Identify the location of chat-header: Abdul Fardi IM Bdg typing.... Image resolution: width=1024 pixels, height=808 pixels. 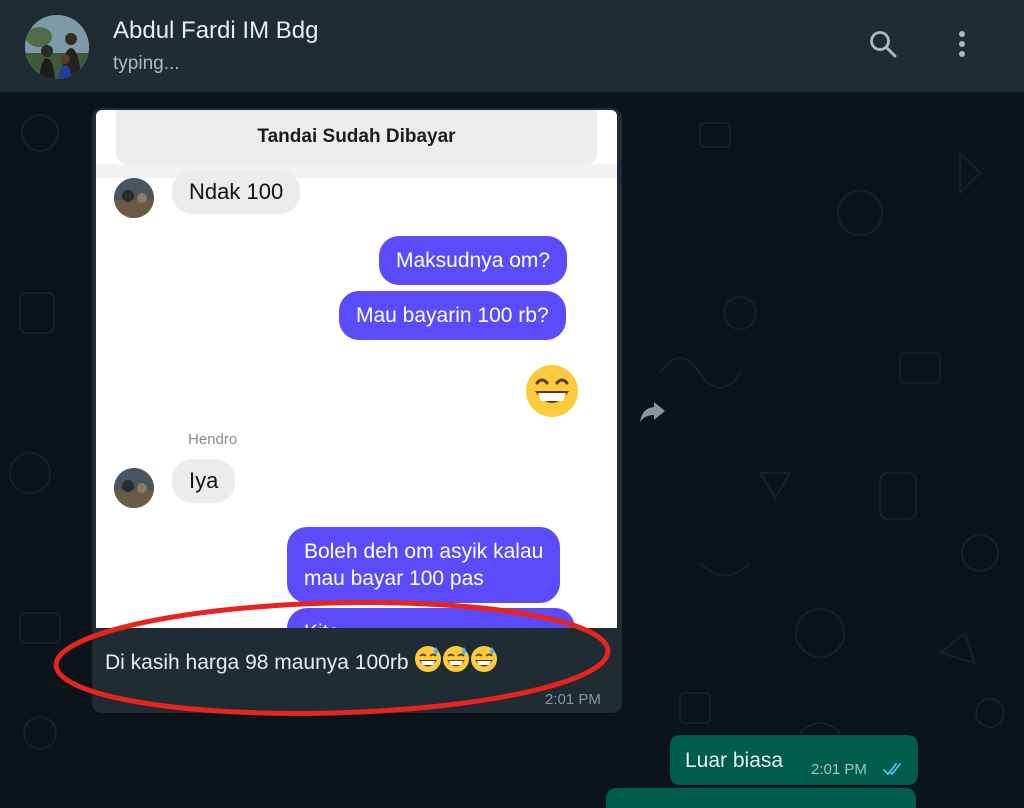
(512, 46).